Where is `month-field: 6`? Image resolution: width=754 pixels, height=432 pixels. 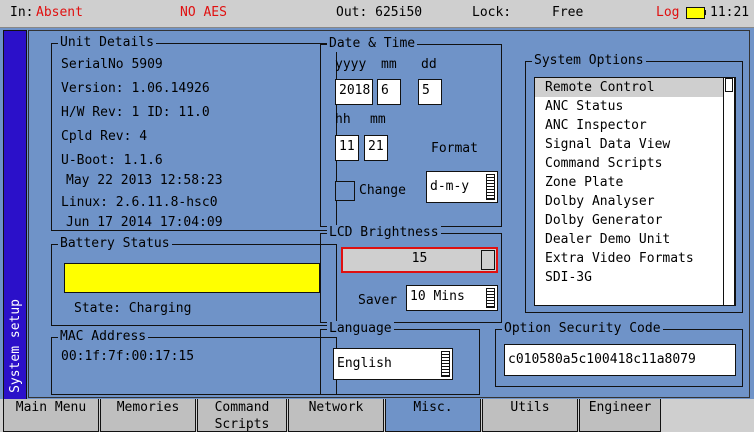 month-field: 6 is located at coordinates (389, 92).